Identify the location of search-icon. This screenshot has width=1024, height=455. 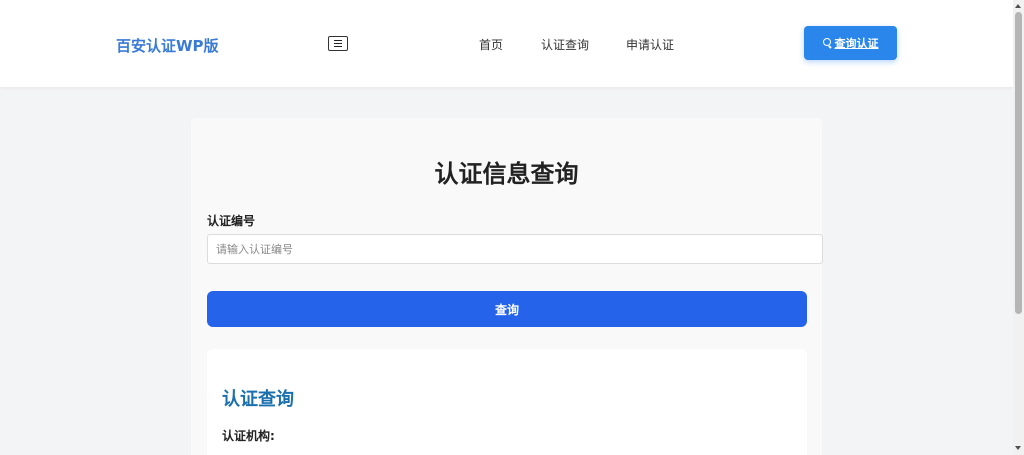
(827, 43).